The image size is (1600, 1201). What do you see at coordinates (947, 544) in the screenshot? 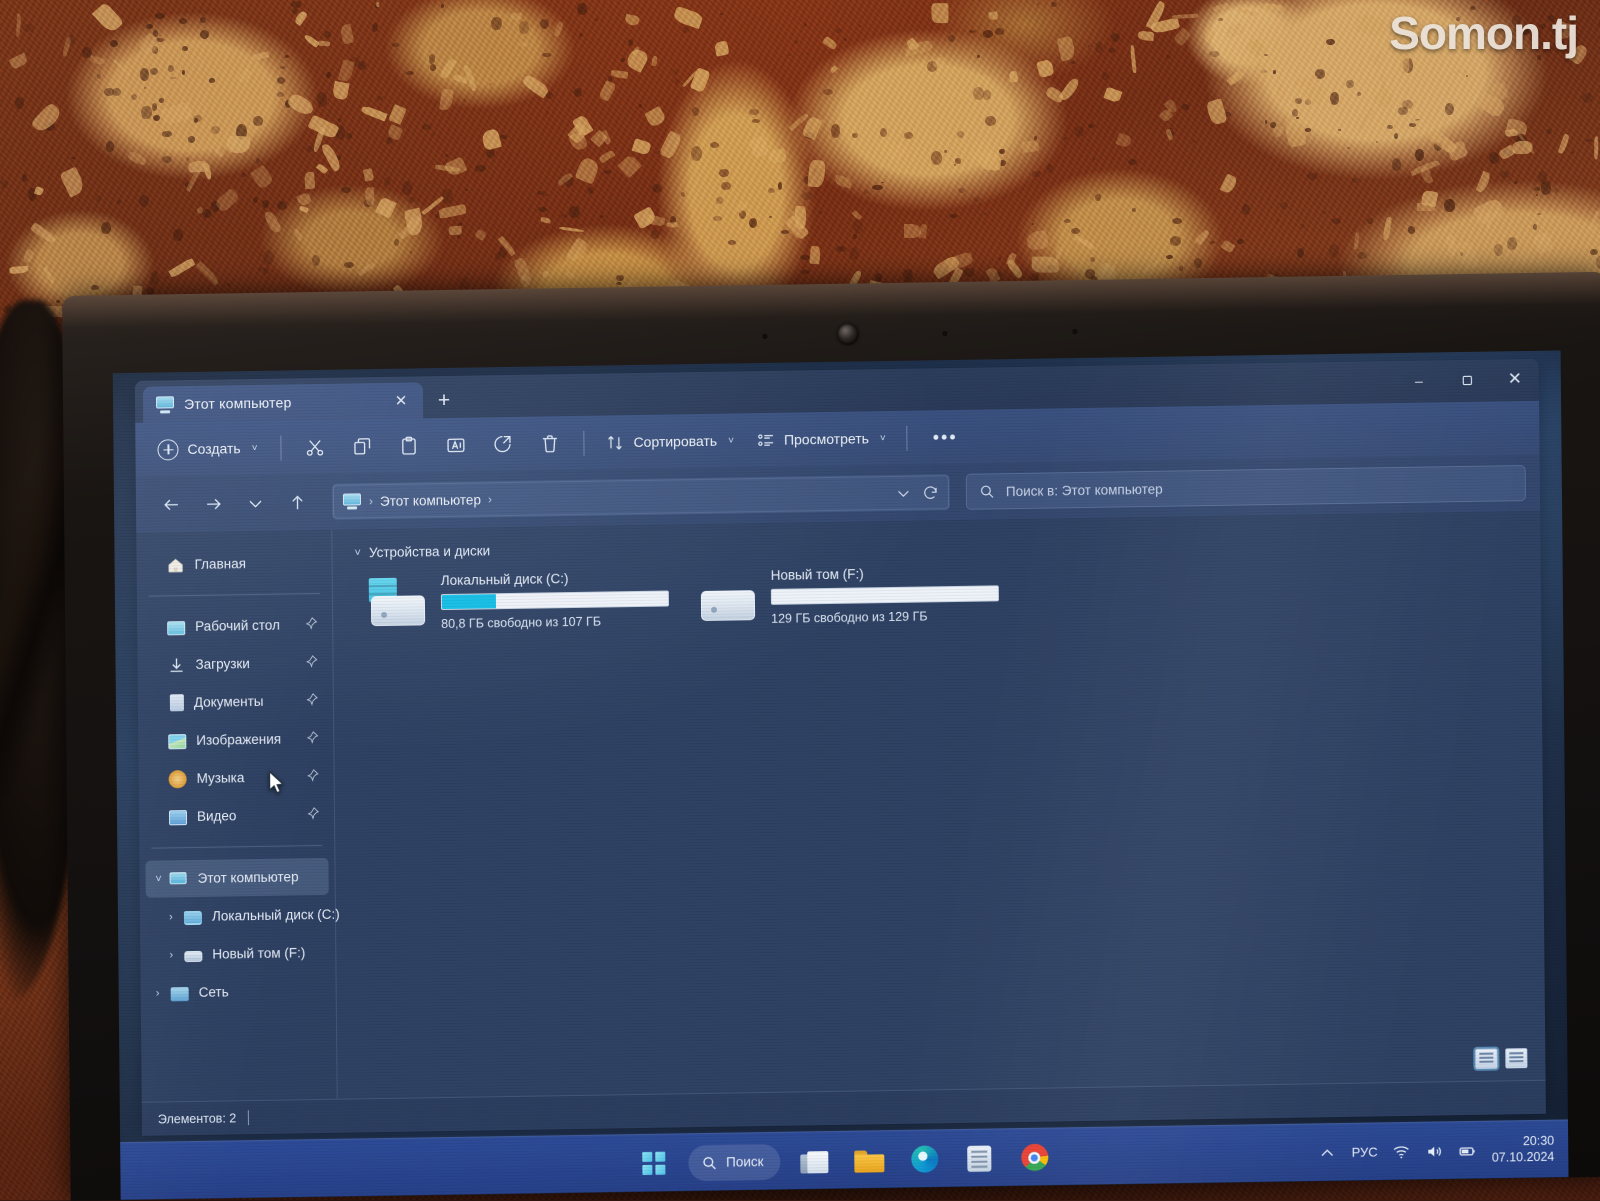
I see `group-header-devices-and-drives: ˅ Устройства и диски` at bounding box center [947, 544].